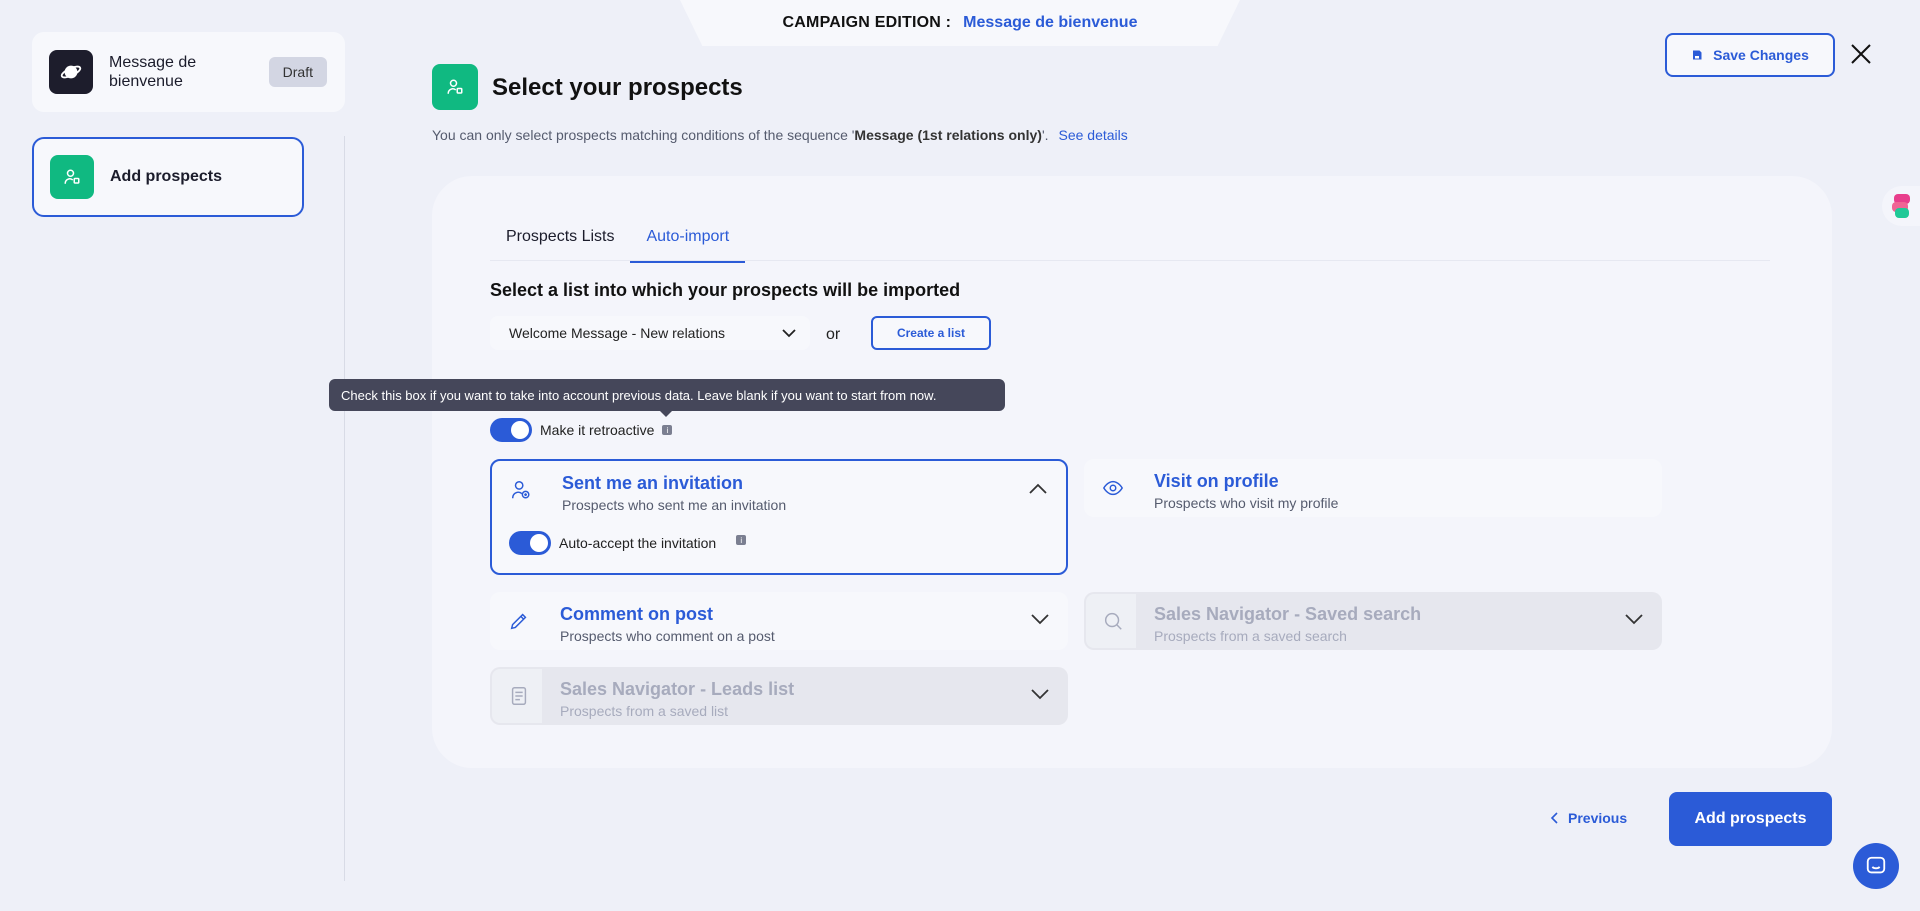 The image size is (1920, 911). Describe the element at coordinates (597, 430) in the screenshot. I see `retroactive-label: Make it retroactive` at that location.